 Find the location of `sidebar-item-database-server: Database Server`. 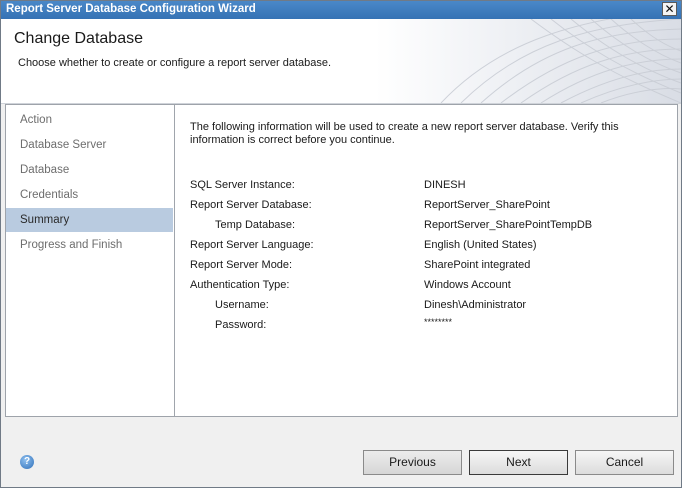

sidebar-item-database-server: Database Server is located at coordinates (89, 145).